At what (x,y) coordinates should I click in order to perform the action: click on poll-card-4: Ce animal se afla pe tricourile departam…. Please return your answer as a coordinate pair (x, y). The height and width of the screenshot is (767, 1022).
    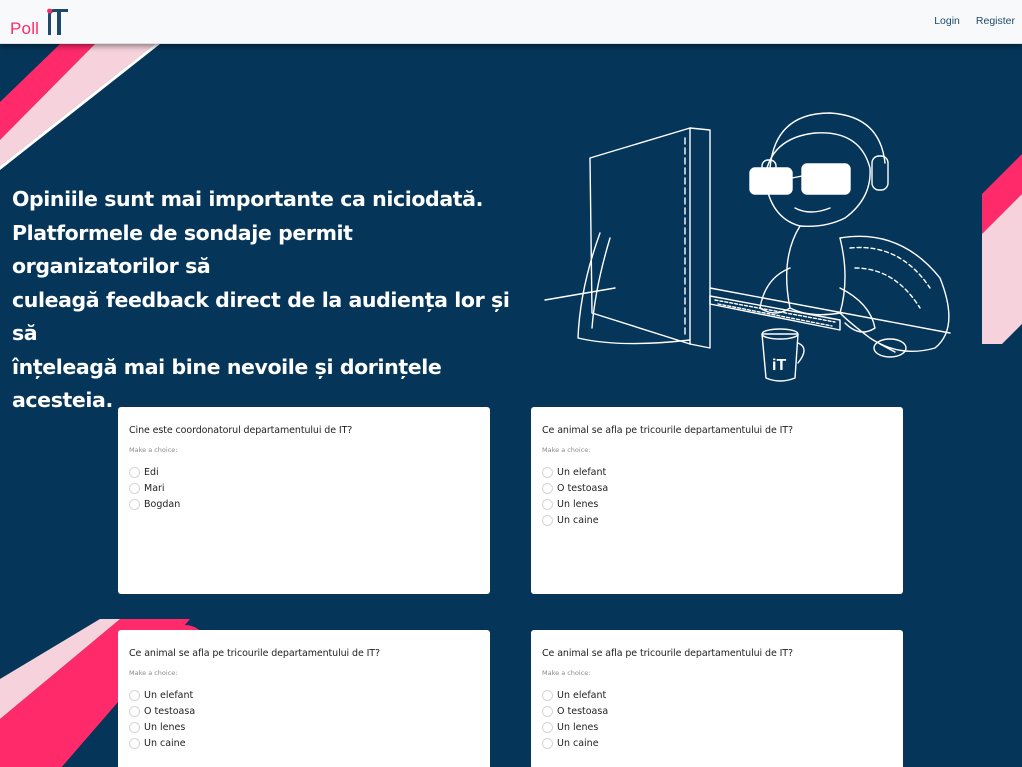
    Looking at the image, I should click on (717, 698).